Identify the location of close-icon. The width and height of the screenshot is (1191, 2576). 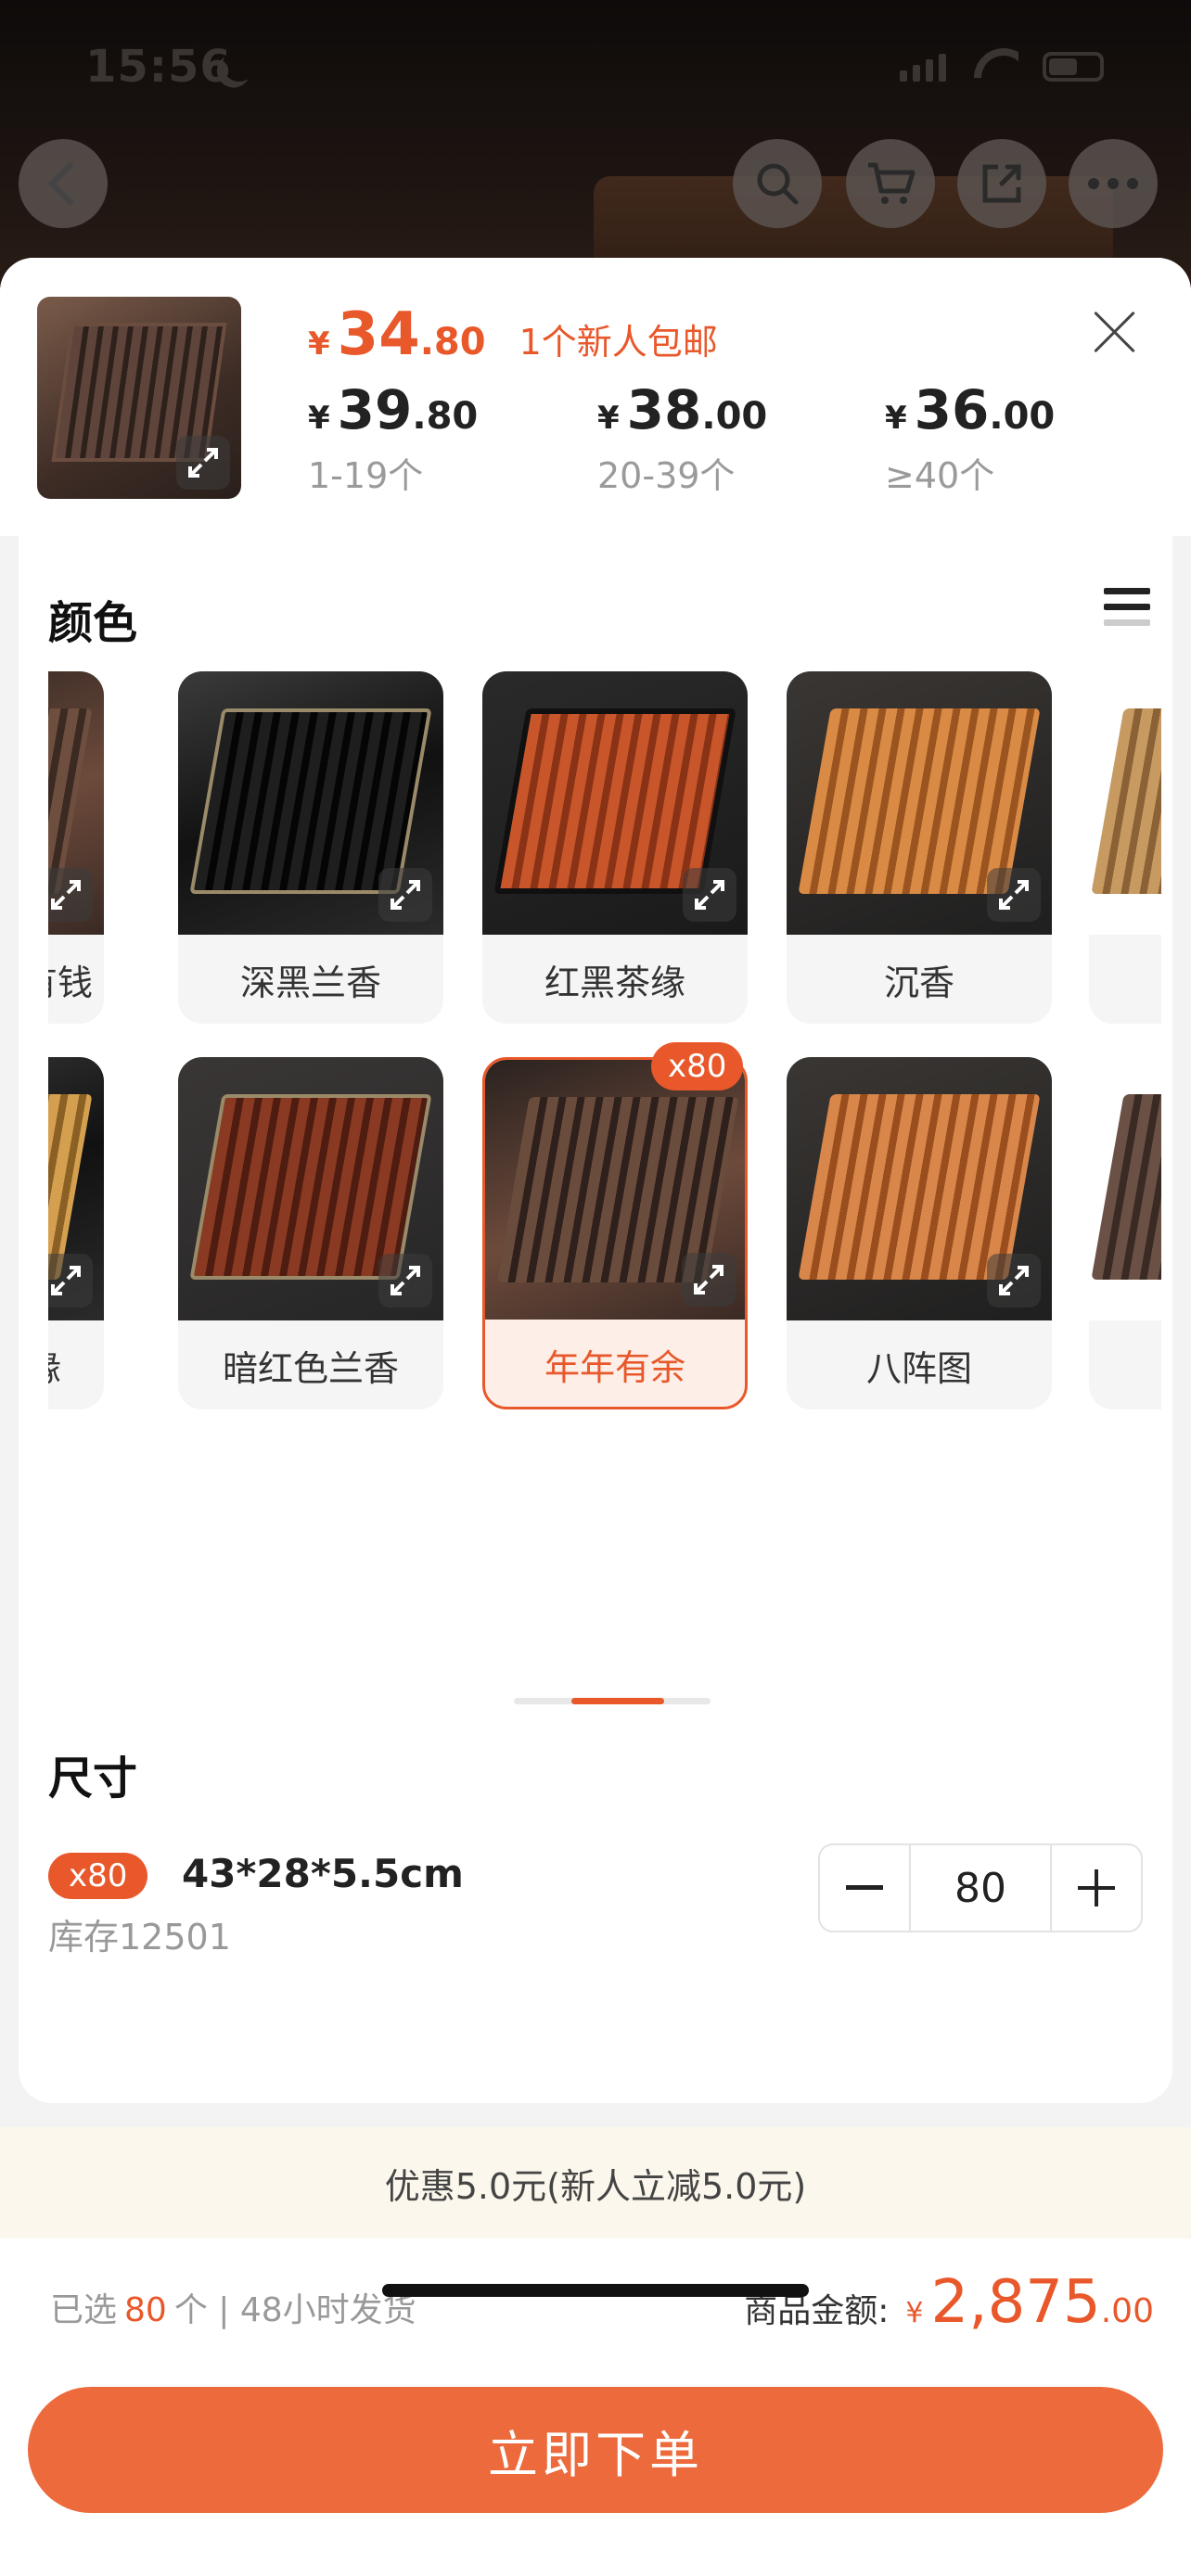
(1115, 332).